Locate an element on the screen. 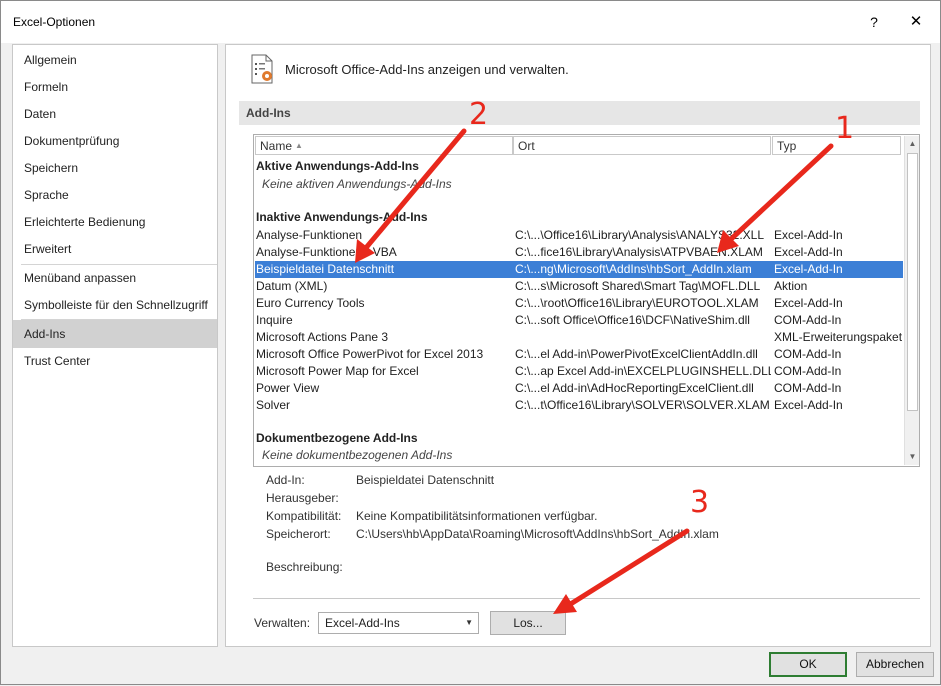 This screenshot has height=686, width=941. group-document-title: Dokumentbezogene Add-Ins is located at coordinates (337, 438).